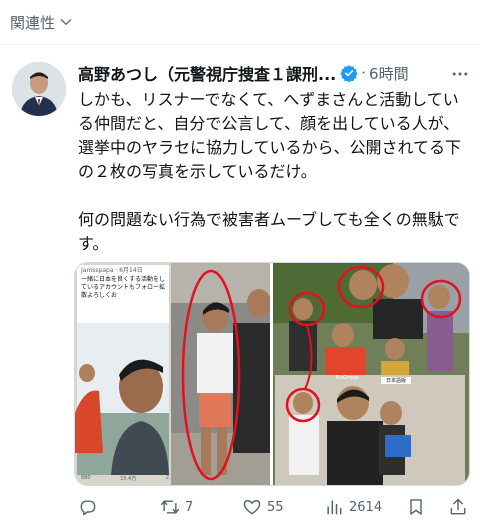 This screenshot has width=480, height=529. What do you see at coordinates (269, 231) in the screenshot?
I see `tweet-paragraph: 何の問題ない行為で被害者ムーブしても全くの無駄です。` at bounding box center [269, 231].